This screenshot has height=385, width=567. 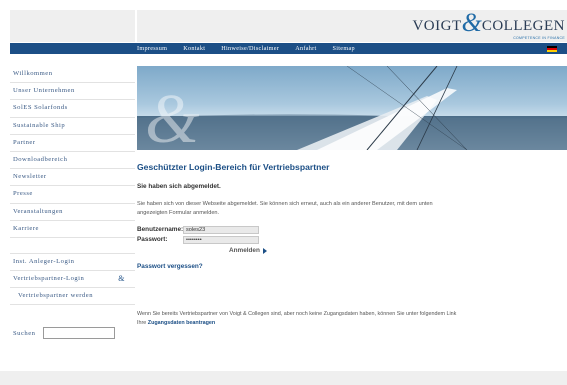 What do you see at coordinates (539, 38) in the screenshot?
I see `logo-tagline: COMPETENCE IN FINANCE` at bounding box center [539, 38].